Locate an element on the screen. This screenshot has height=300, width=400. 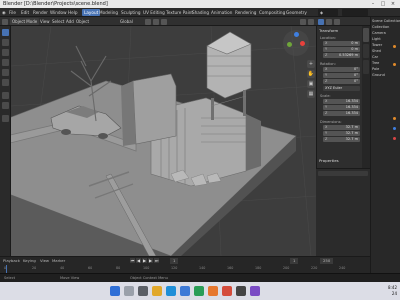
z-axis-icon is located at coordinates (296, 34).